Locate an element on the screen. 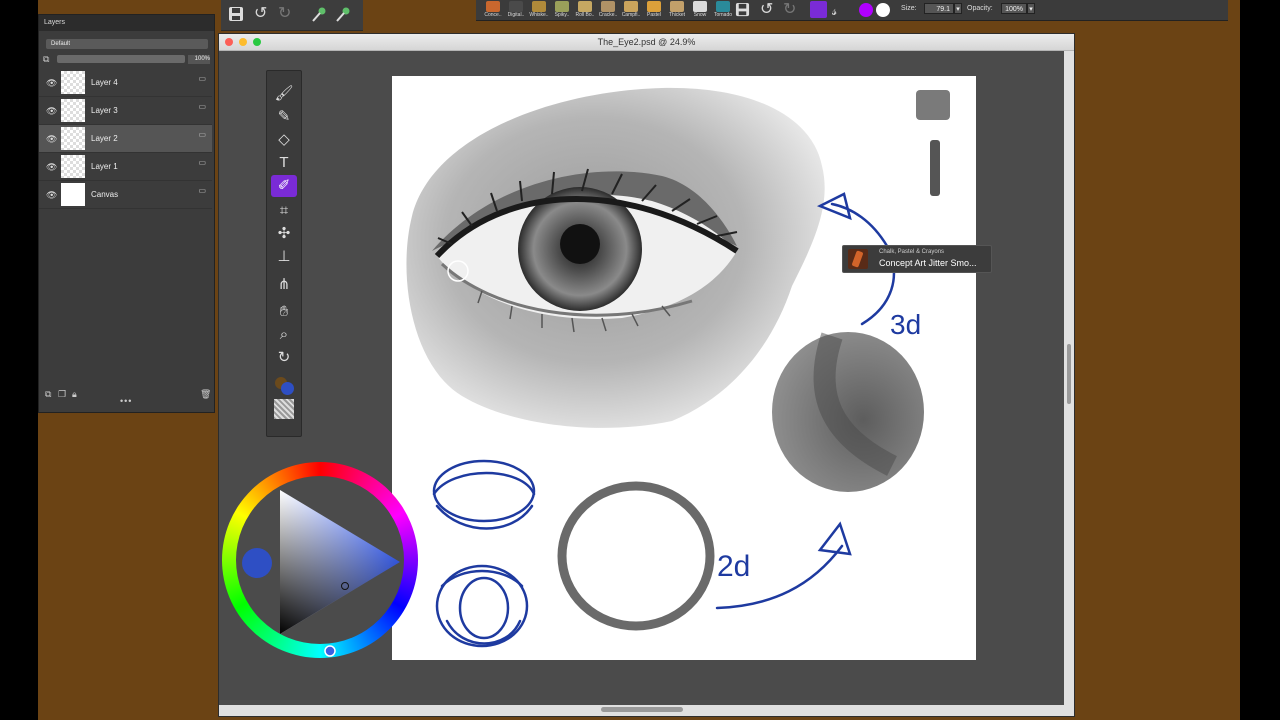 The width and height of the screenshot is (1280, 720). current-color-indicator is located at coordinates (257, 563).